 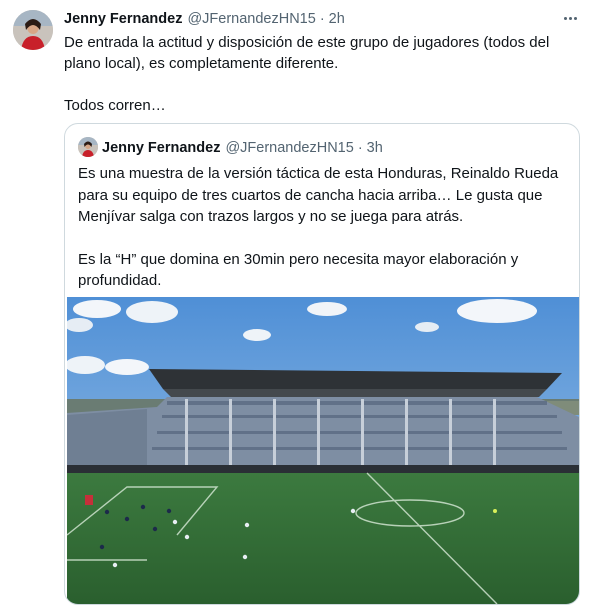 What do you see at coordinates (337, 19) in the screenshot?
I see `tweet-timestamp: 2h` at bounding box center [337, 19].